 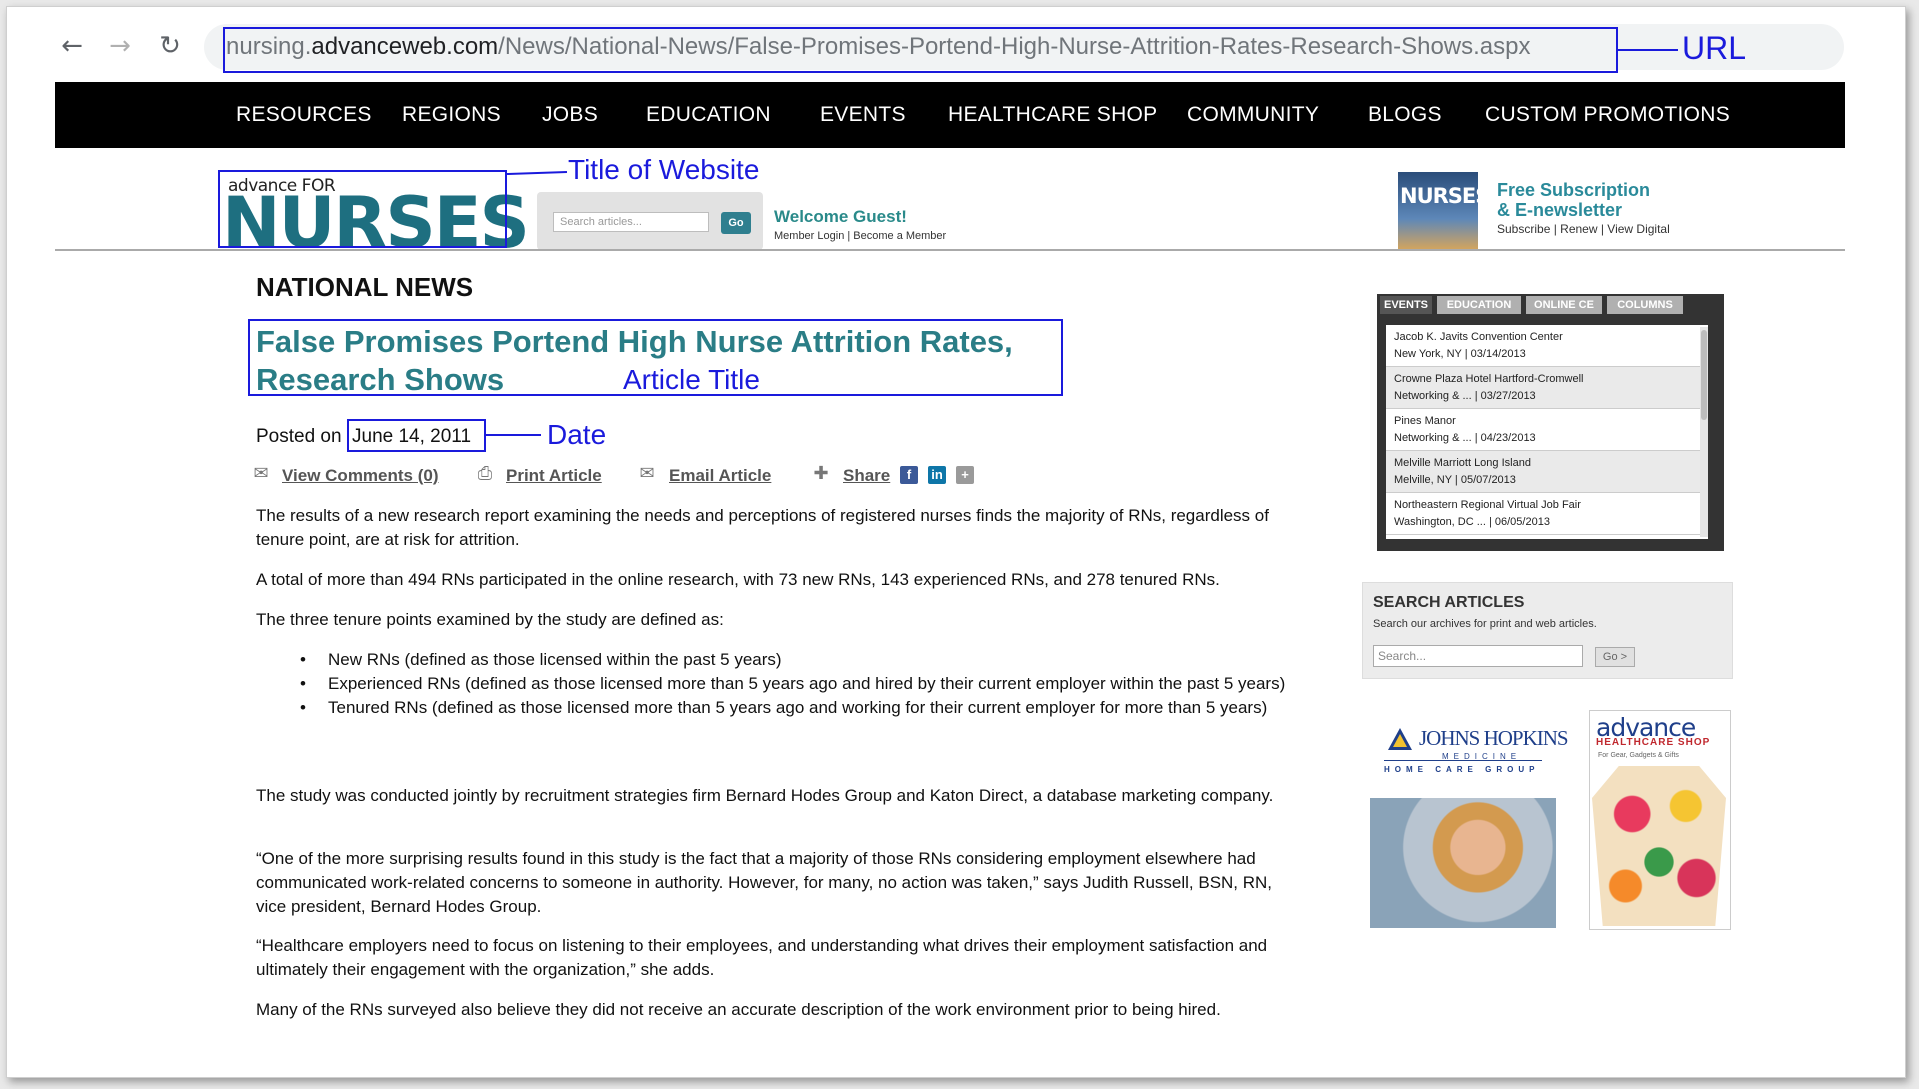 I want to click on advance-shop-subtitle: For Gear, Gadgets & Gifts, so click(x=1638, y=755).